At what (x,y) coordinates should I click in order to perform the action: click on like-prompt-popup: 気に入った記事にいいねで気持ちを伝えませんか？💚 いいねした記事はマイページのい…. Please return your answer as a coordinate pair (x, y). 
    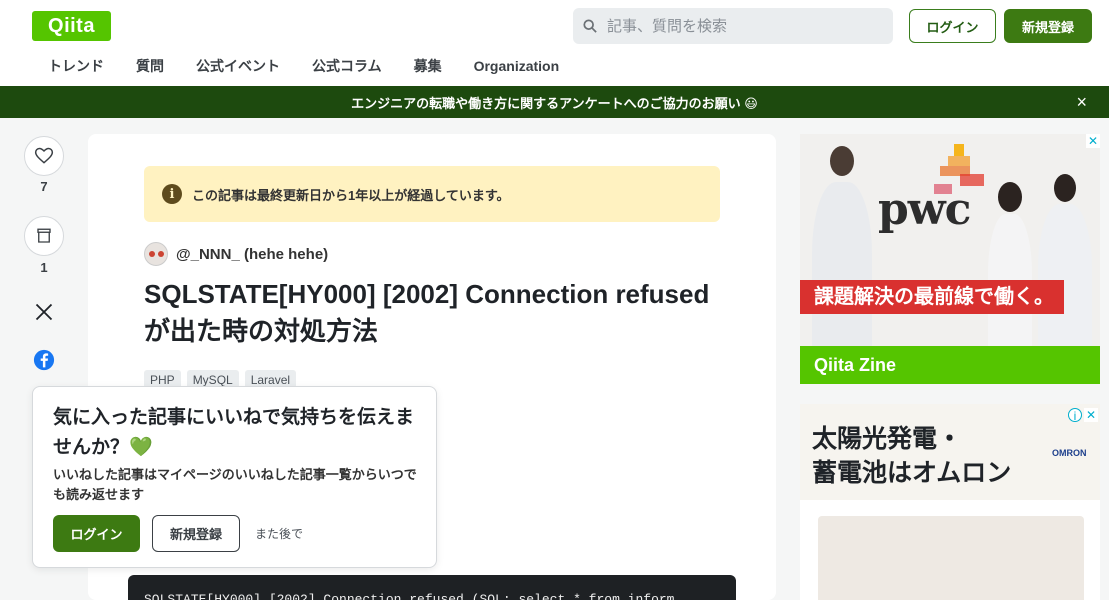
    Looking at the image, I should click on (234, 477).